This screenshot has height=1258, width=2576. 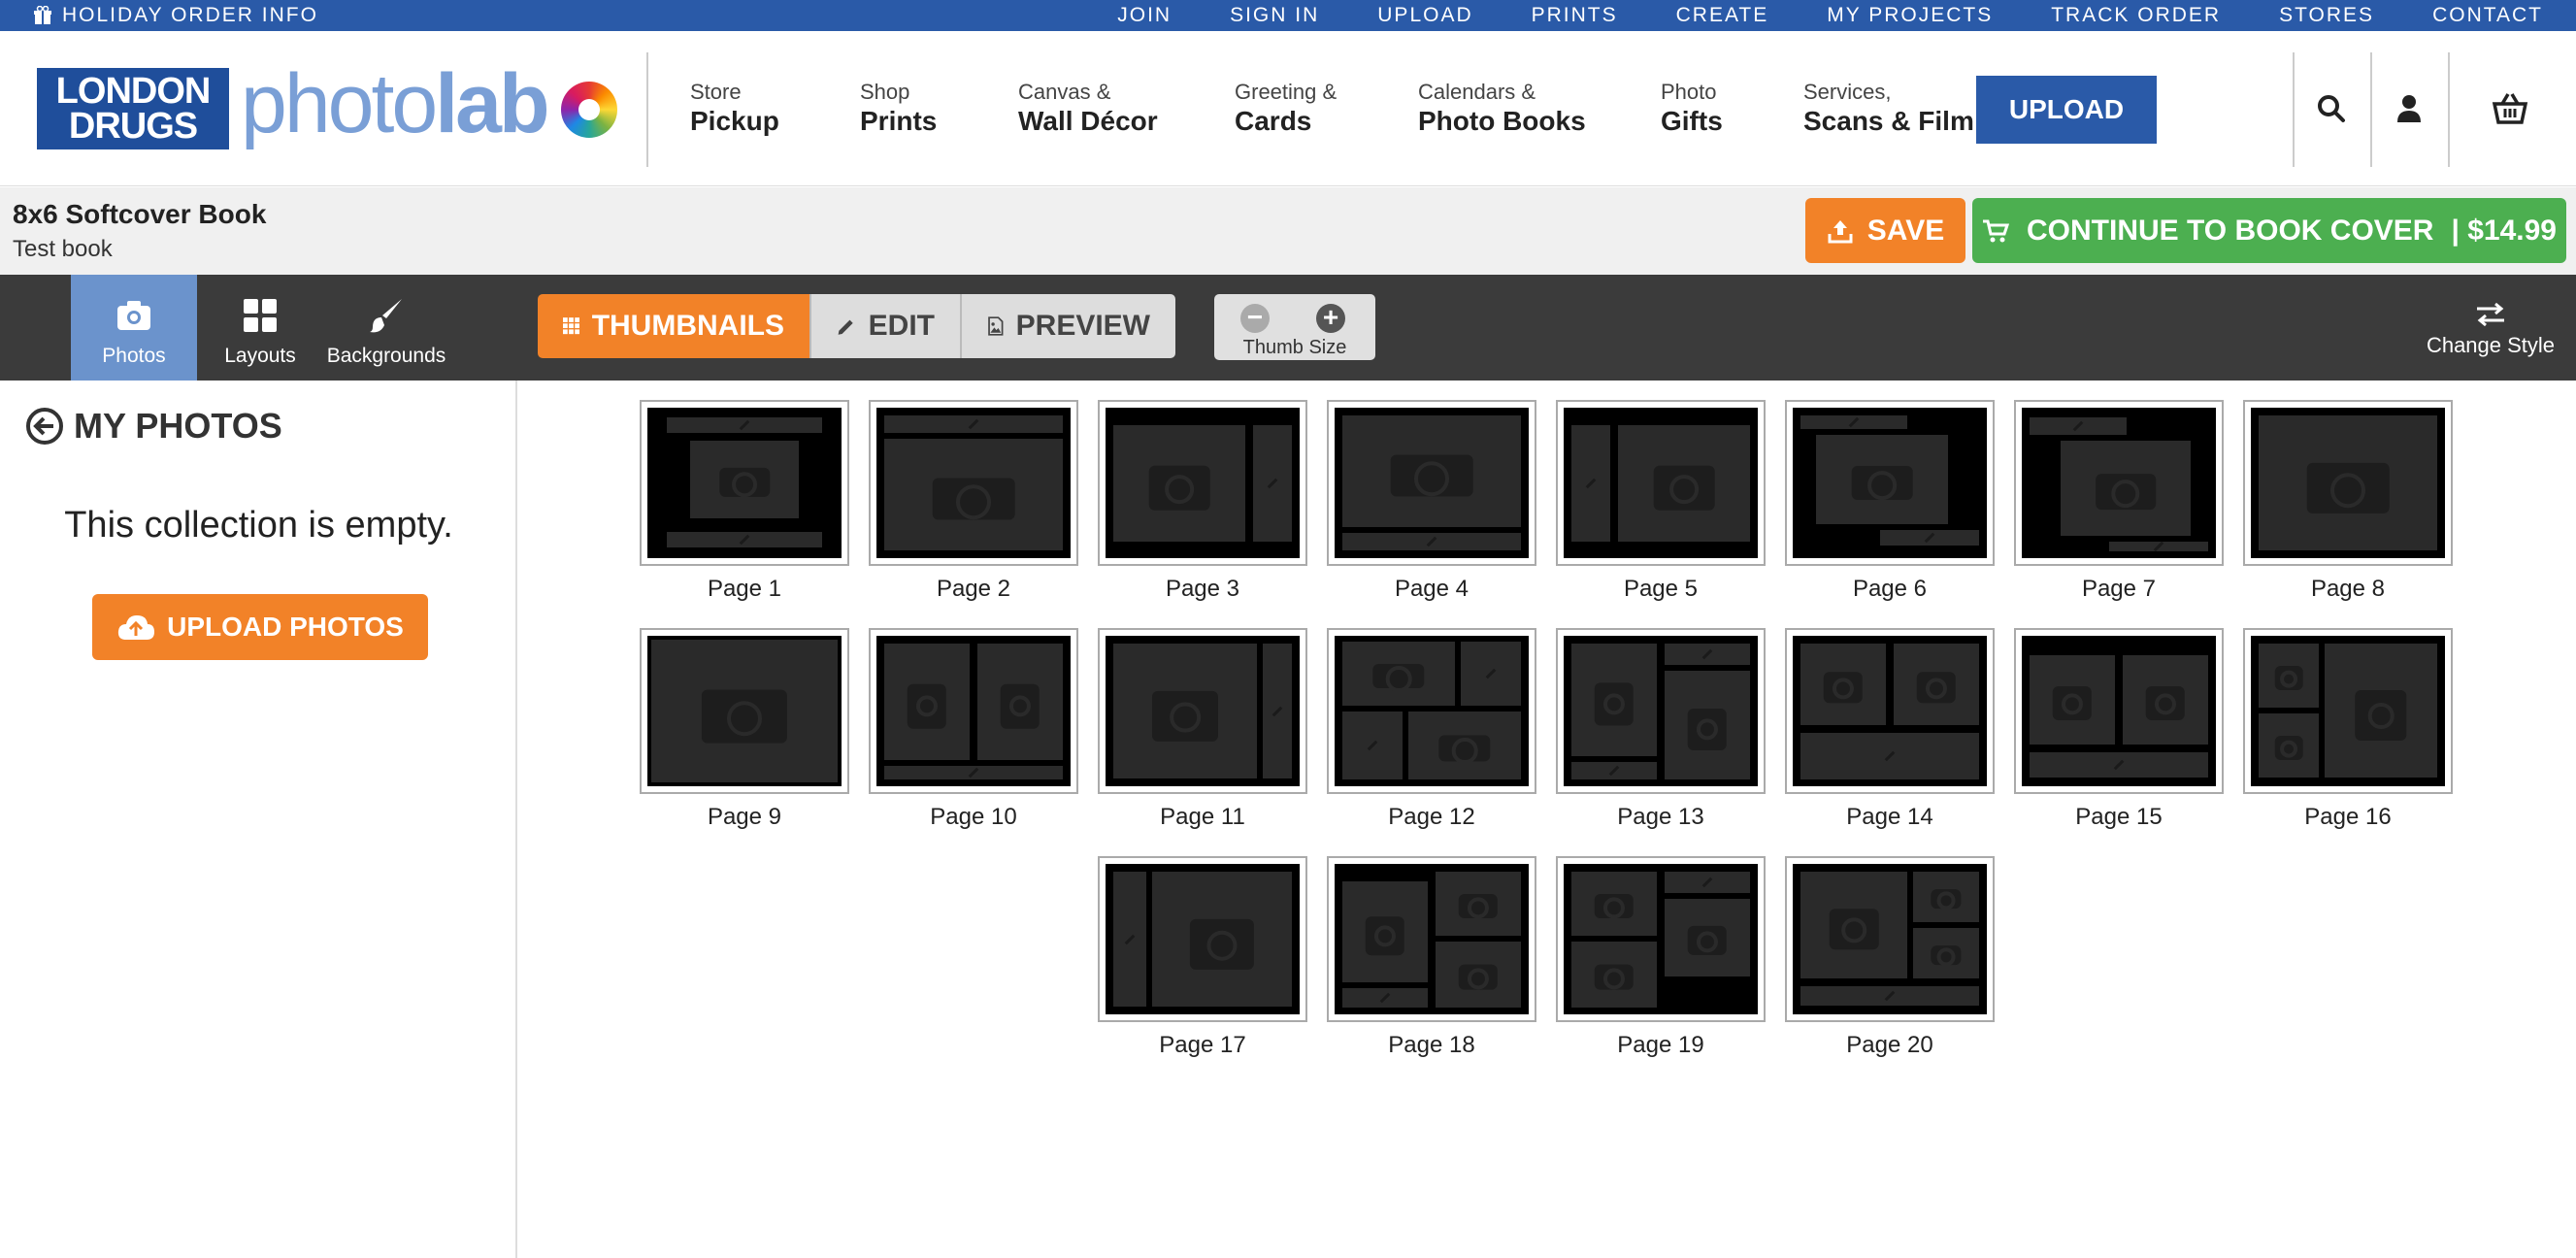 I want to click on page-thumbnail-13: Page 13, so click(x=1661, y=729).